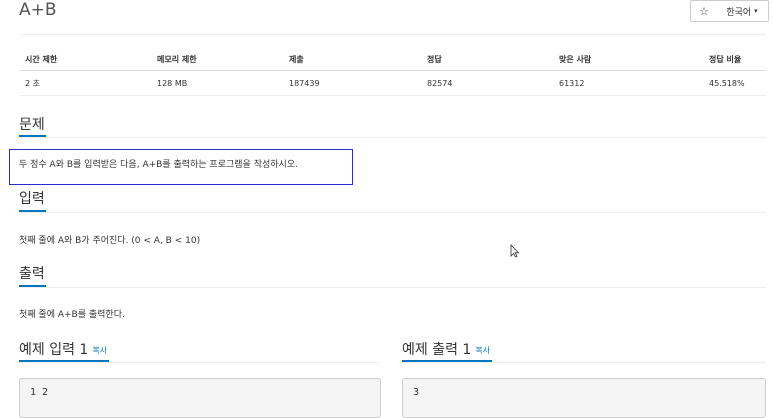 The image size is (773, 418). What do you see at coordinates (200, 362) in the screenshot?
I see `sample-input-divider` at bounding box center [200, 362].